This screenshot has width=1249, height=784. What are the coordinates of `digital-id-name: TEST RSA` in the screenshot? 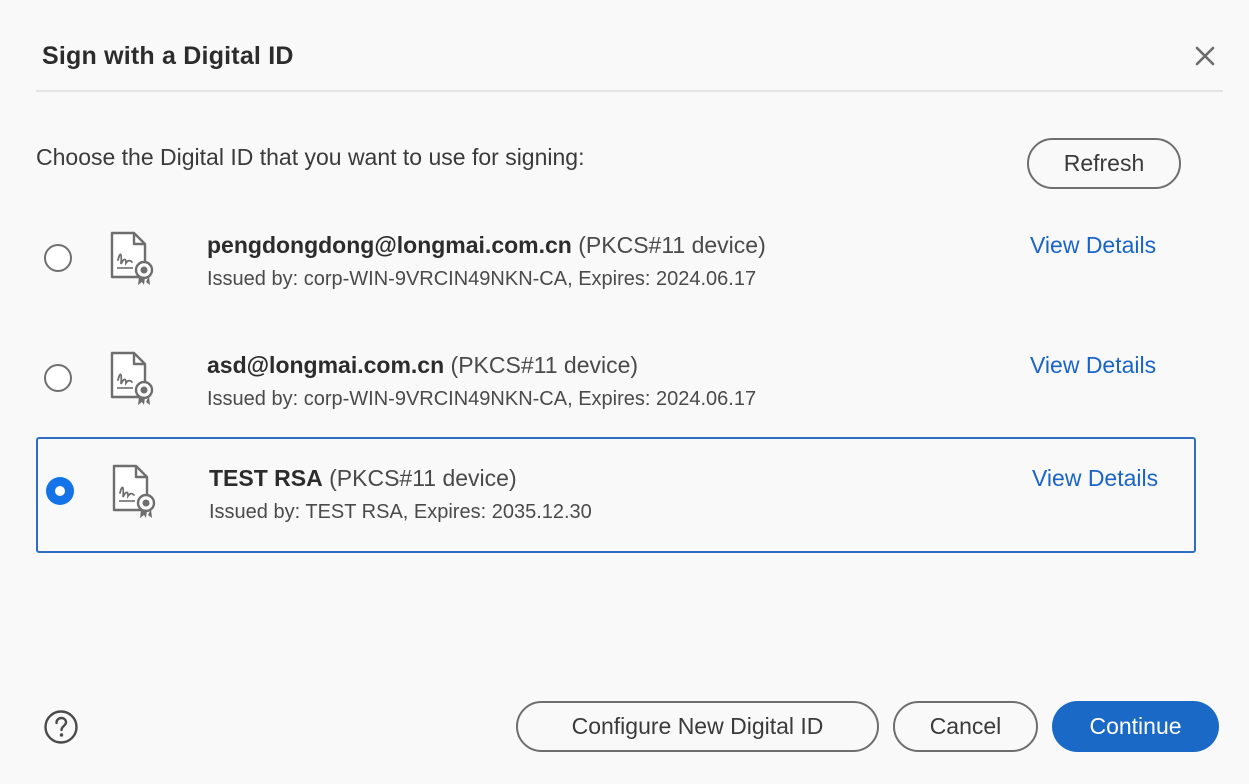 It's located at (266, 478).